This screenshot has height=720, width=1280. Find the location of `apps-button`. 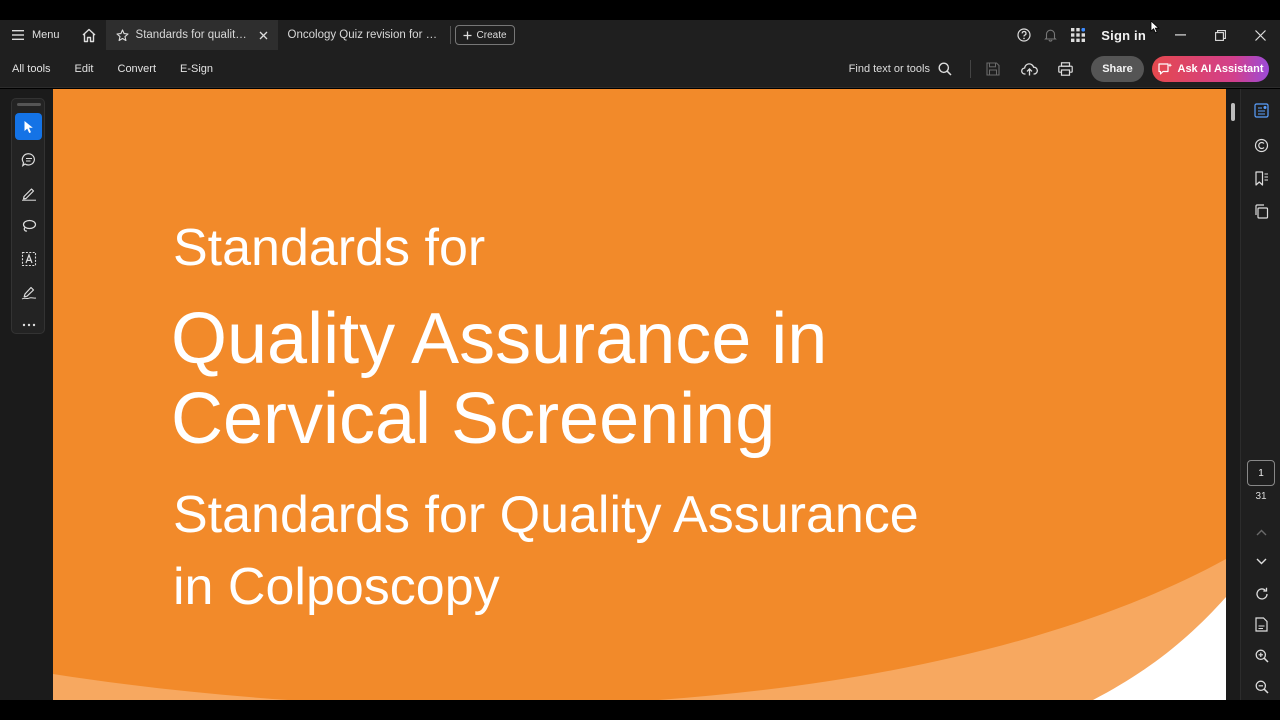

apps-button is located at coordinates (1077, 35).